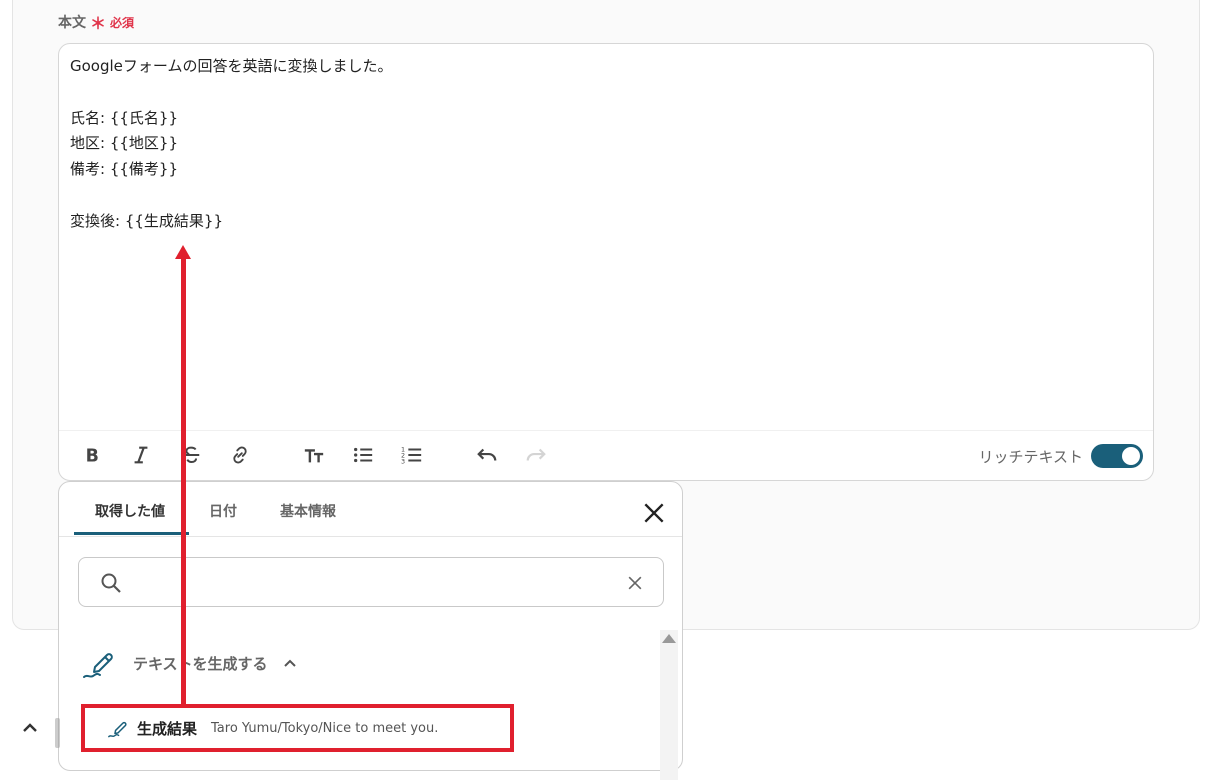 The image size is (1211, 780). I want to click on text-size-icon, so click(314, 455).